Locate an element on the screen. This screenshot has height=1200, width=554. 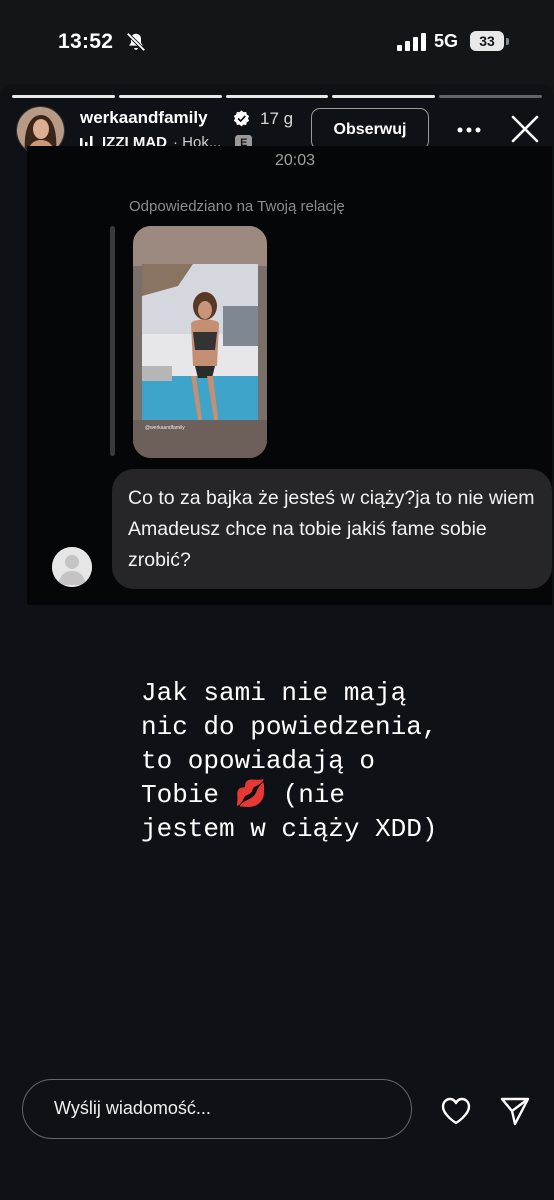
clock: 13:52 is located at coordinates (86, 41).